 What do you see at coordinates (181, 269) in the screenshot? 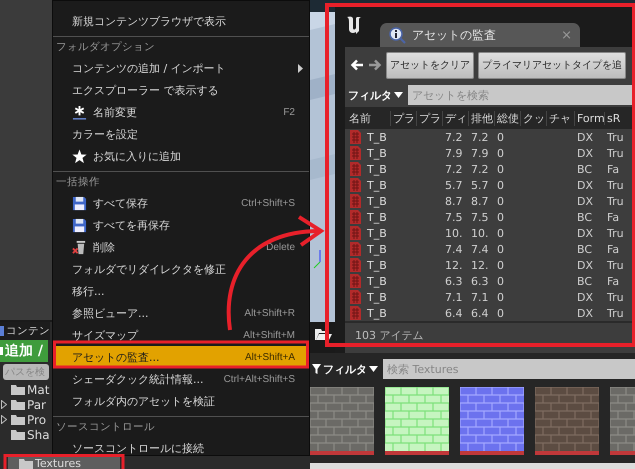
I see `menu-item: フォルダでリダイレクタを修正` at bounding box center [181, 269].